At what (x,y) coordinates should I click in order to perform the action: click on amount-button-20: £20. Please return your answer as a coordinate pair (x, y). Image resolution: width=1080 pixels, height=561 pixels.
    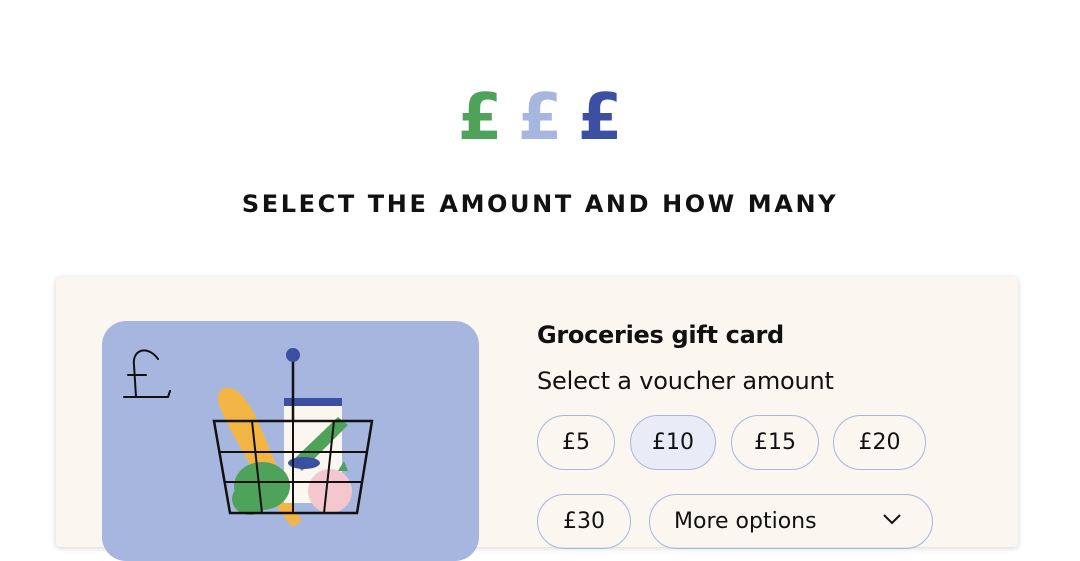
    Looking at the image, I should click on (879, 442).